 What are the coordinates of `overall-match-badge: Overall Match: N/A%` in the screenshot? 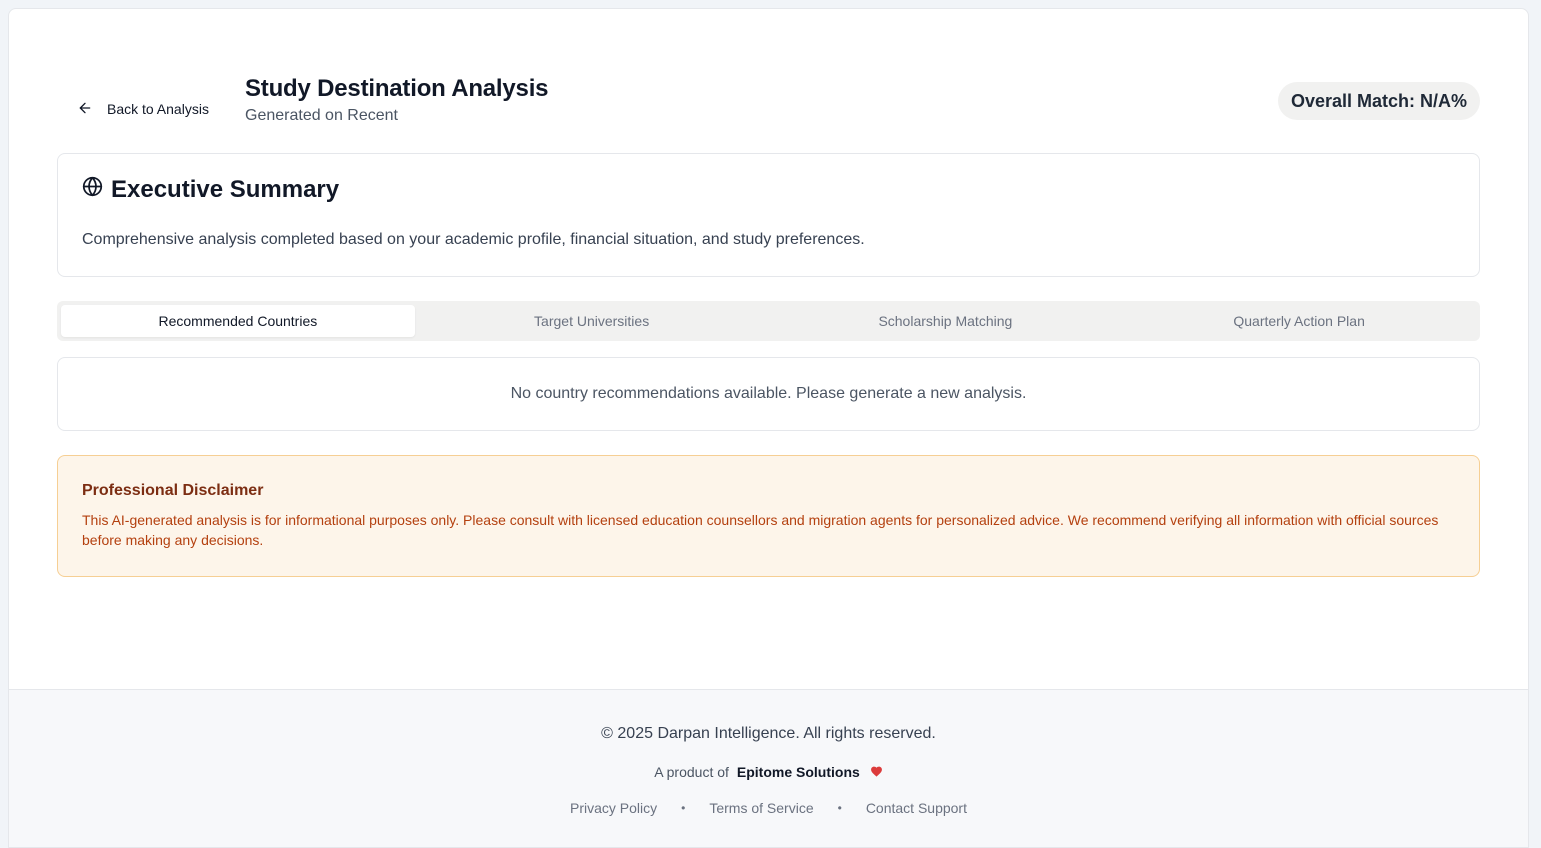 It's located at (1378, 101).